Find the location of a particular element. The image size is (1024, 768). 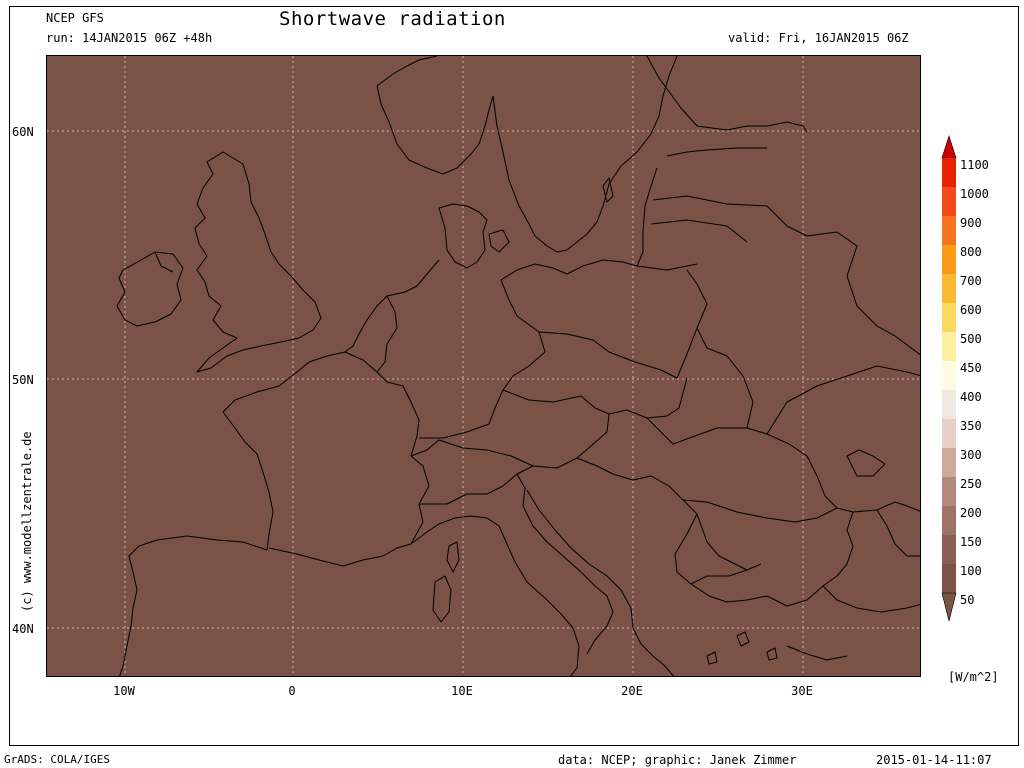

france-borders is located at coordinates (387, 448).